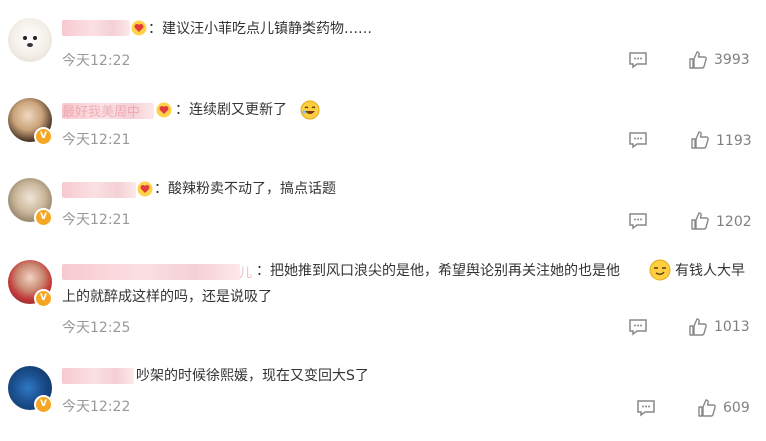 This screenshot has width=766, height=441. What do you see at coordinates (252, 376) in the screenshot?
I see `comment-text: 吵架的时候徐熙媛，现在又变回大S了` at bounding box center [252, 376].